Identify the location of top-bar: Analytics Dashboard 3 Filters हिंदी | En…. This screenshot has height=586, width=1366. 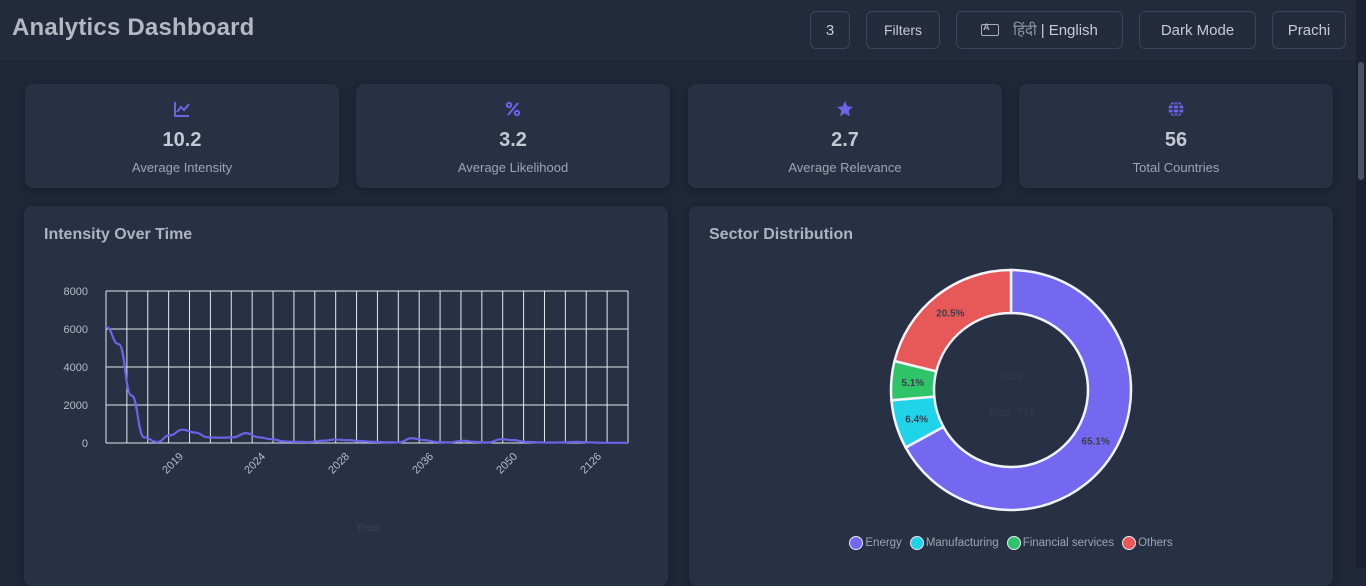
(678, 30).